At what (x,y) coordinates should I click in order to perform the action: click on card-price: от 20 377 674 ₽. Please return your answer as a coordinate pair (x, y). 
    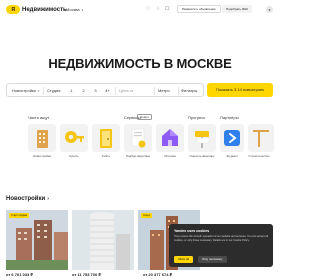
    Looking at the image, I should click on (158, 274).